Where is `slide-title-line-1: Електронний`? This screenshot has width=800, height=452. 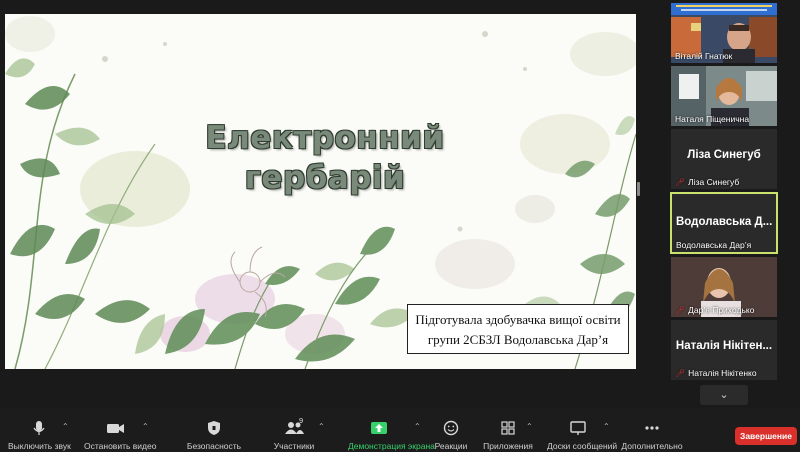
slide-title-line-1: Електронний is located at coordinates (325, 138).